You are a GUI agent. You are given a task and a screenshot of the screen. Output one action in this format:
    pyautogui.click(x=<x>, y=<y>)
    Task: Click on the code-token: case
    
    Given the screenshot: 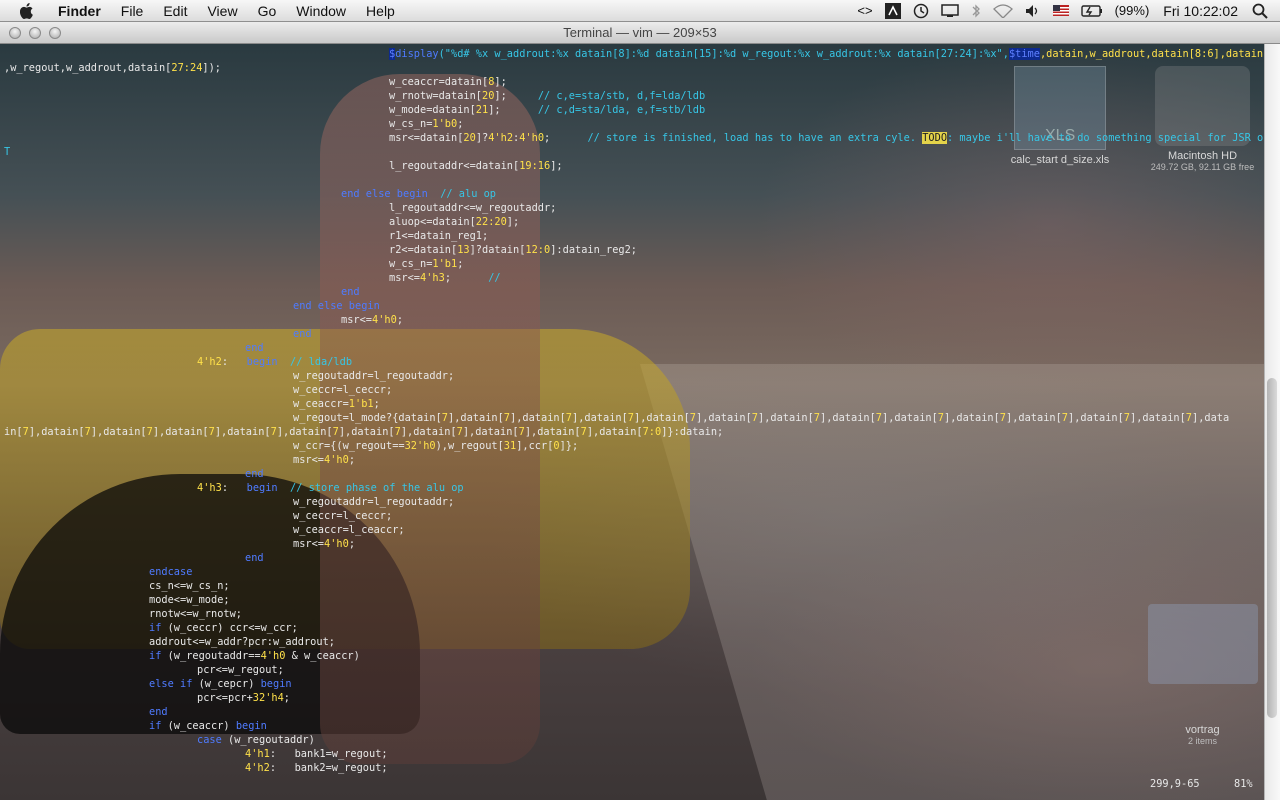 What is the action you would take?
    pyautogui.click(x=209, y=740)
    